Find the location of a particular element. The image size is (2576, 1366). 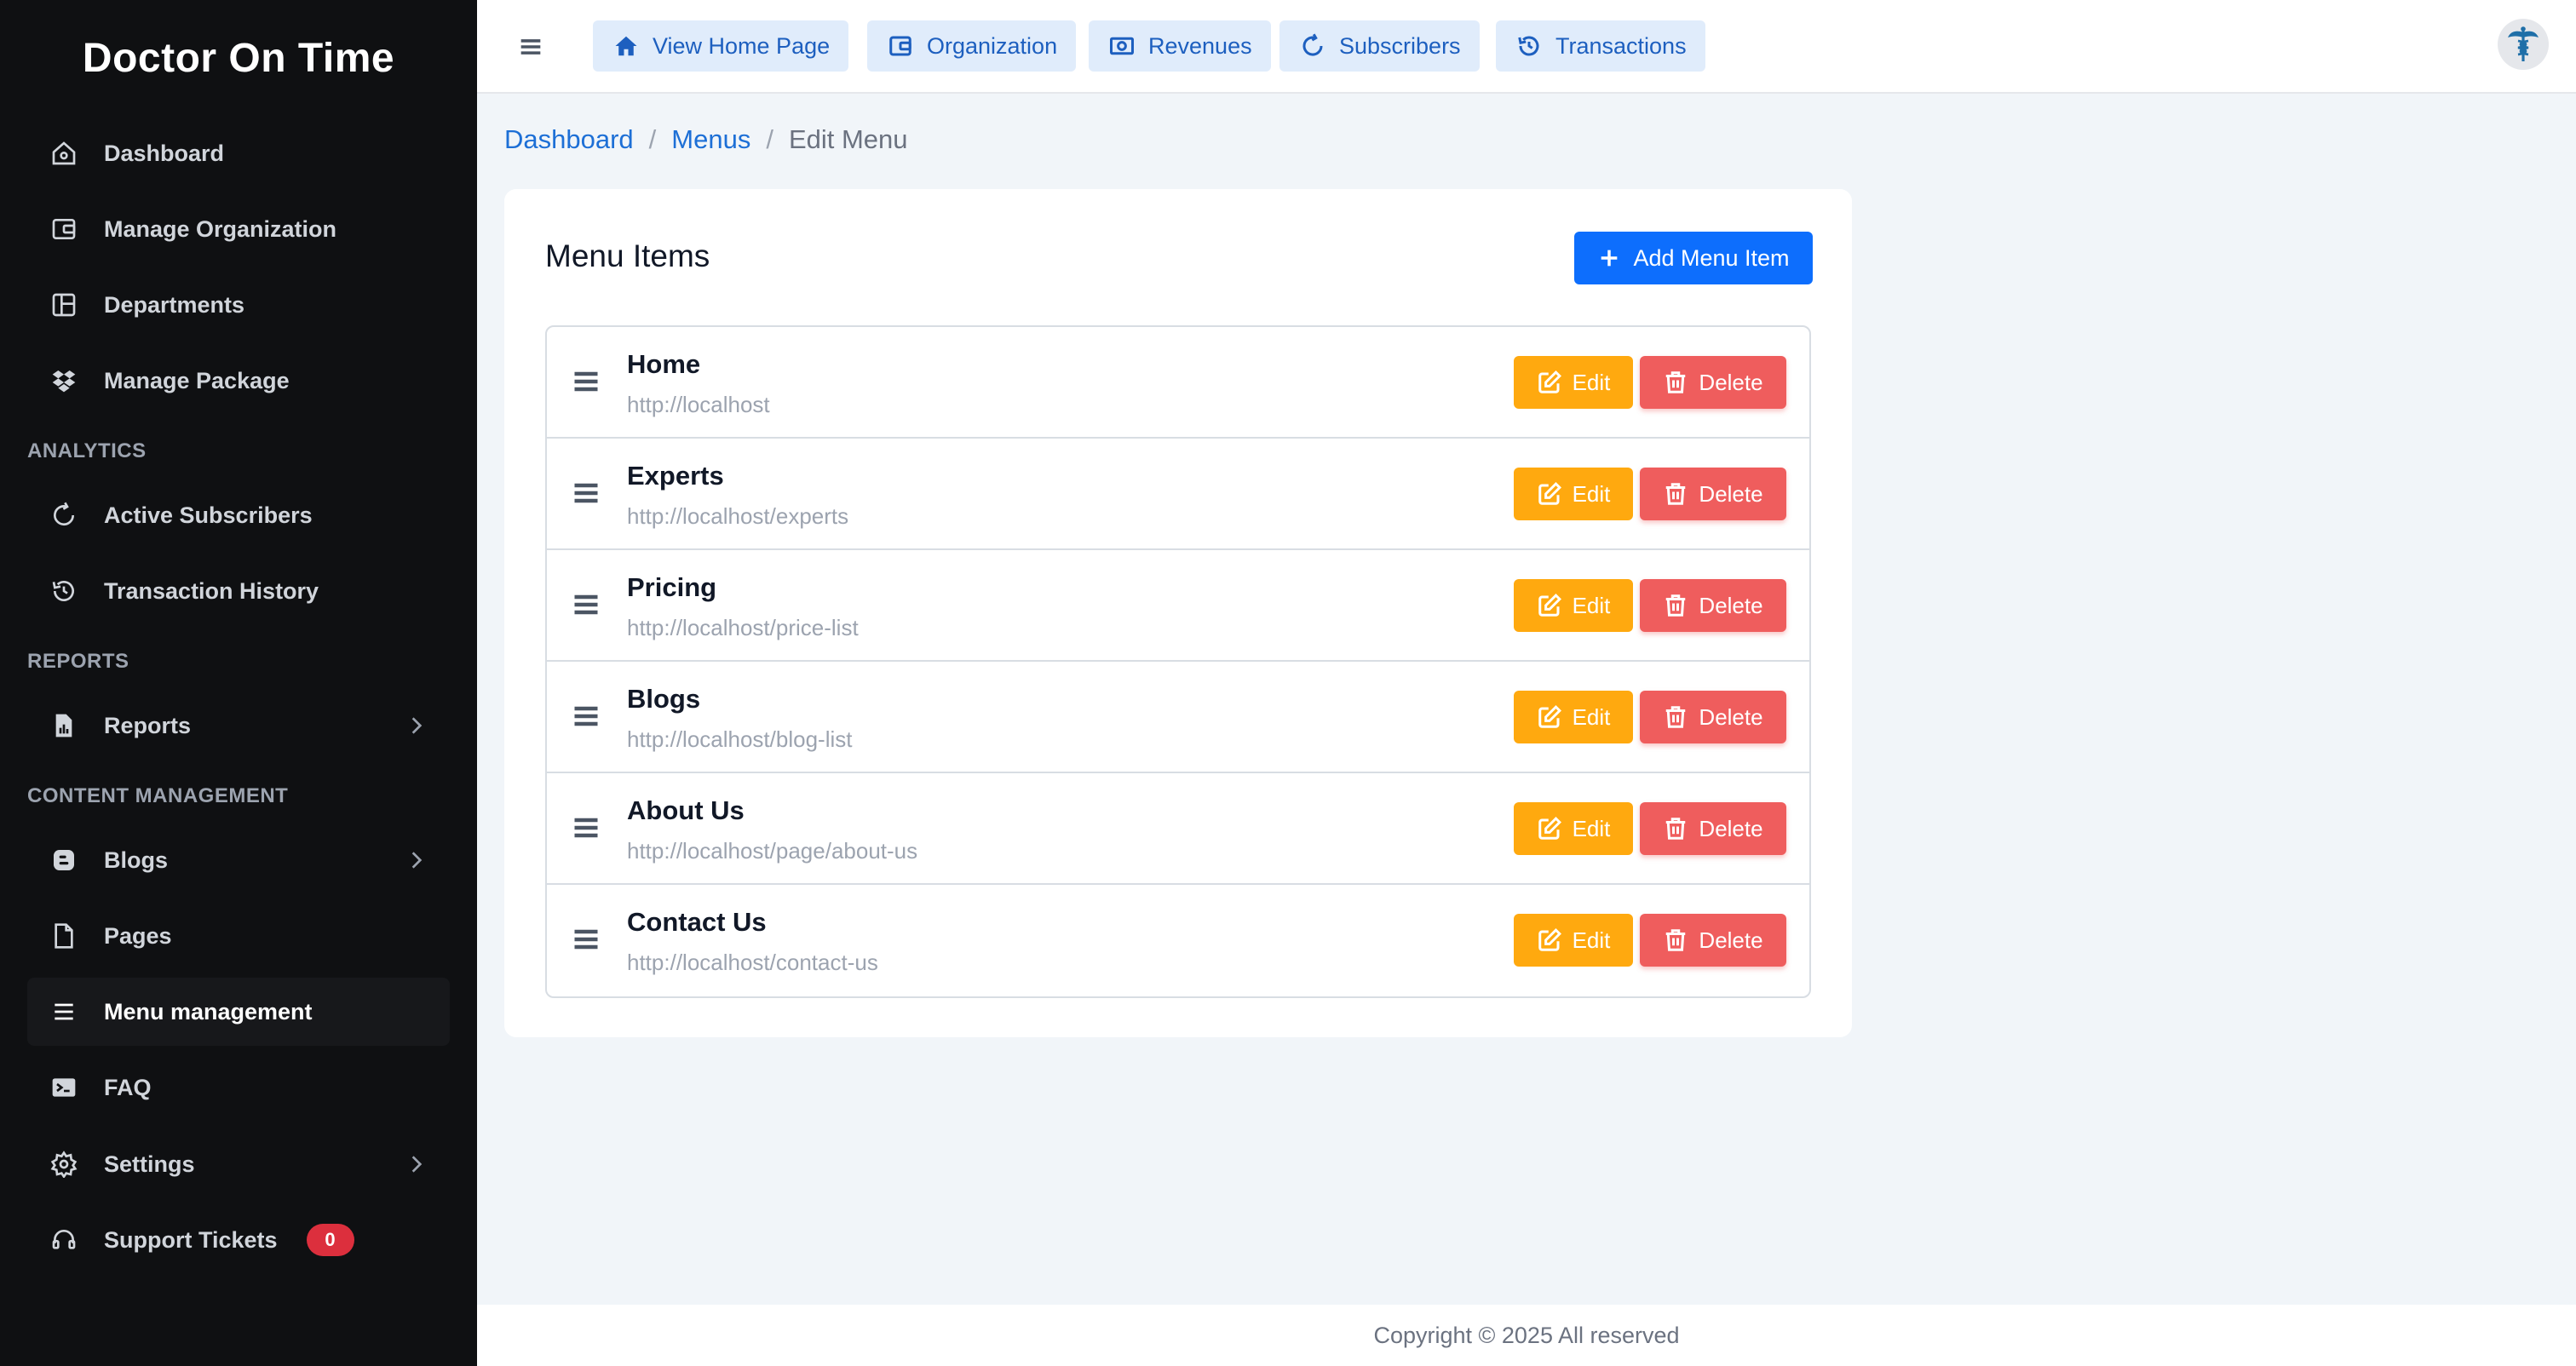

sidebar-item-label: Active Subscribers is located at coordinates (208, 515).